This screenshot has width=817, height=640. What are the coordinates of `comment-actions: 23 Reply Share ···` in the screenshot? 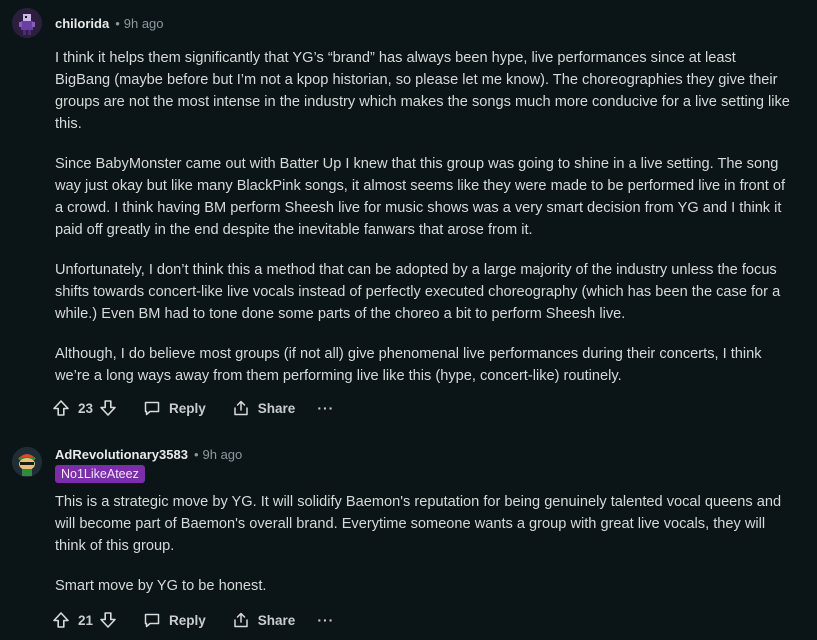 It's located at (193, 408).